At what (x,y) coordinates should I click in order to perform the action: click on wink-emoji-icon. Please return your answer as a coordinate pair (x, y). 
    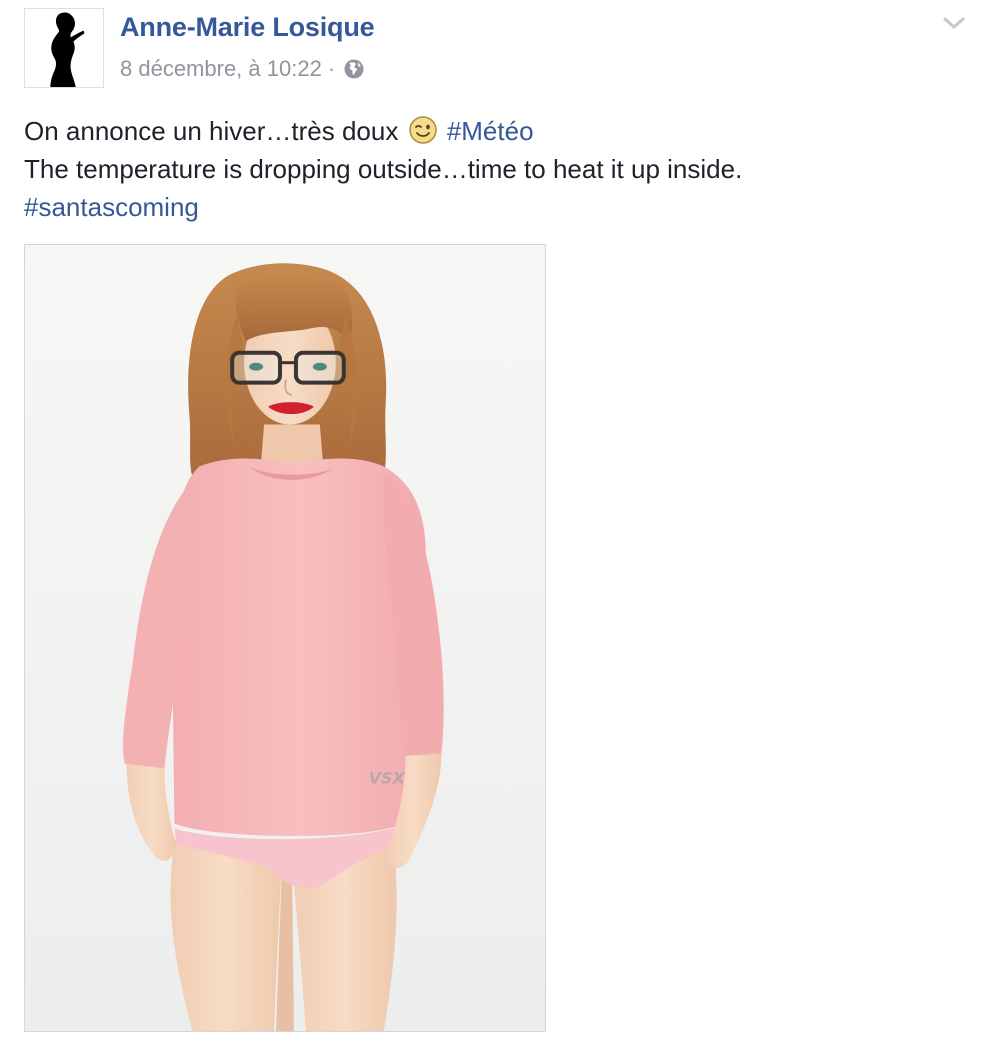
    Looking at the image, I should click on (423, 130).